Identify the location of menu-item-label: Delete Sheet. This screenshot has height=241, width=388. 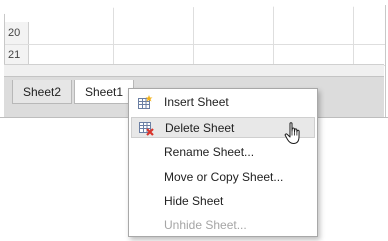
(200, 128).